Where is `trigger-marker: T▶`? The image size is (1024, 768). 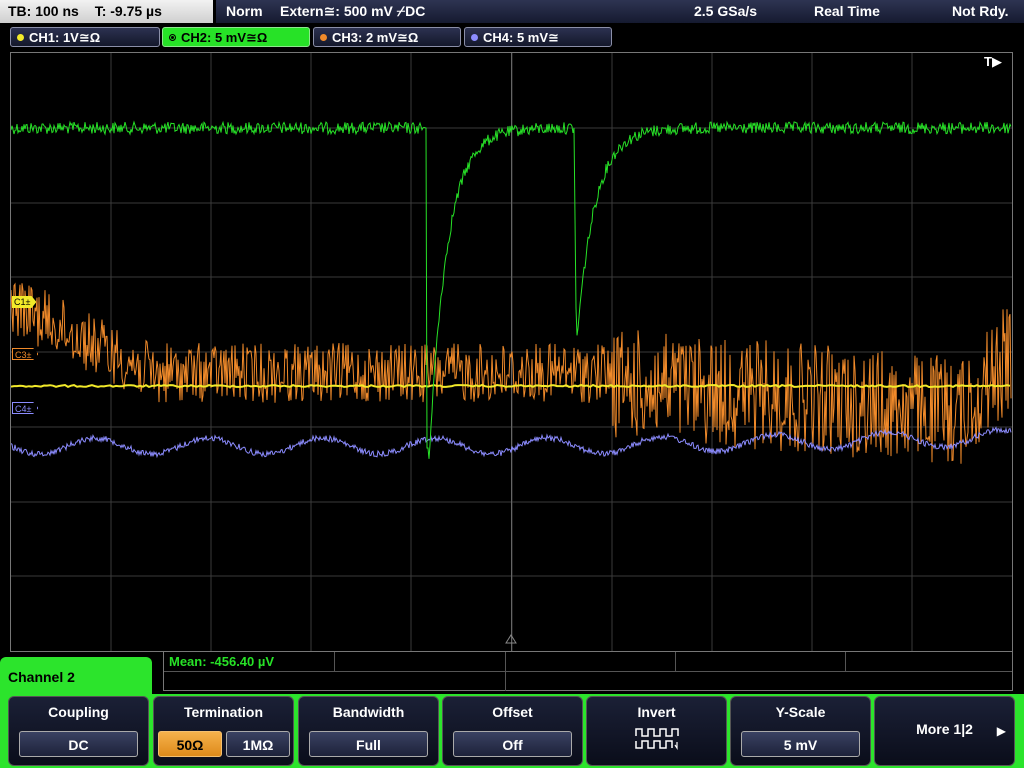
trigger-marker: T▶ is located at coordinates (993, 61).